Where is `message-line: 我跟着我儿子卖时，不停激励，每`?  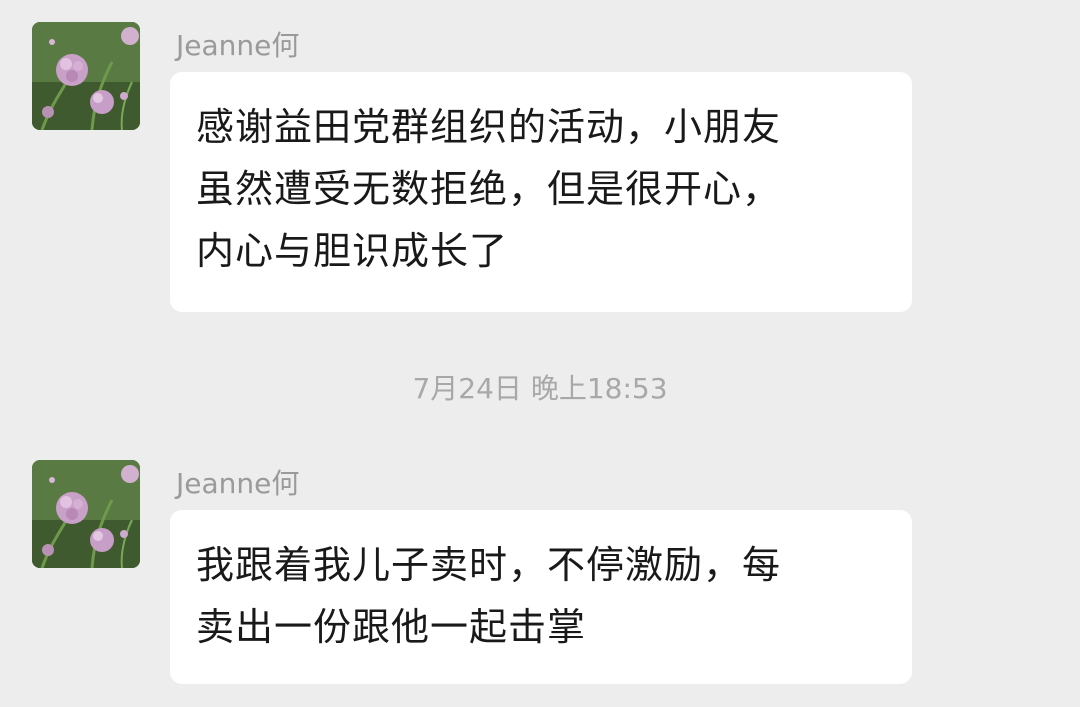 message-line: 我跟着我儿子卖时，不停激励，每 is located at coordinates (489, 565).